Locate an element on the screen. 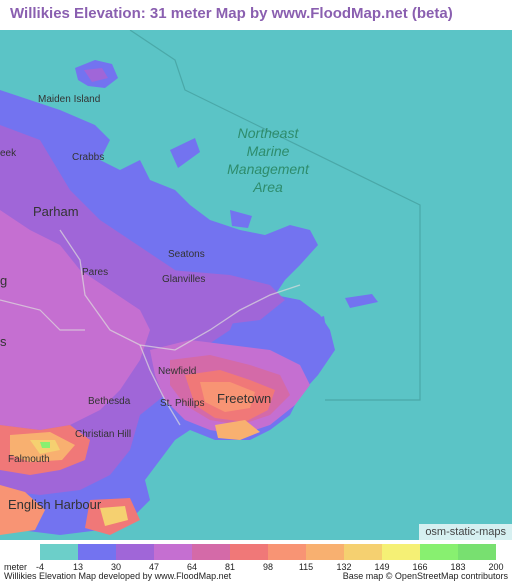 The width and height of the screenshot is (512, 582). osm-static-maps-badge: osm-static-maps is located at coordinates (465, 532).